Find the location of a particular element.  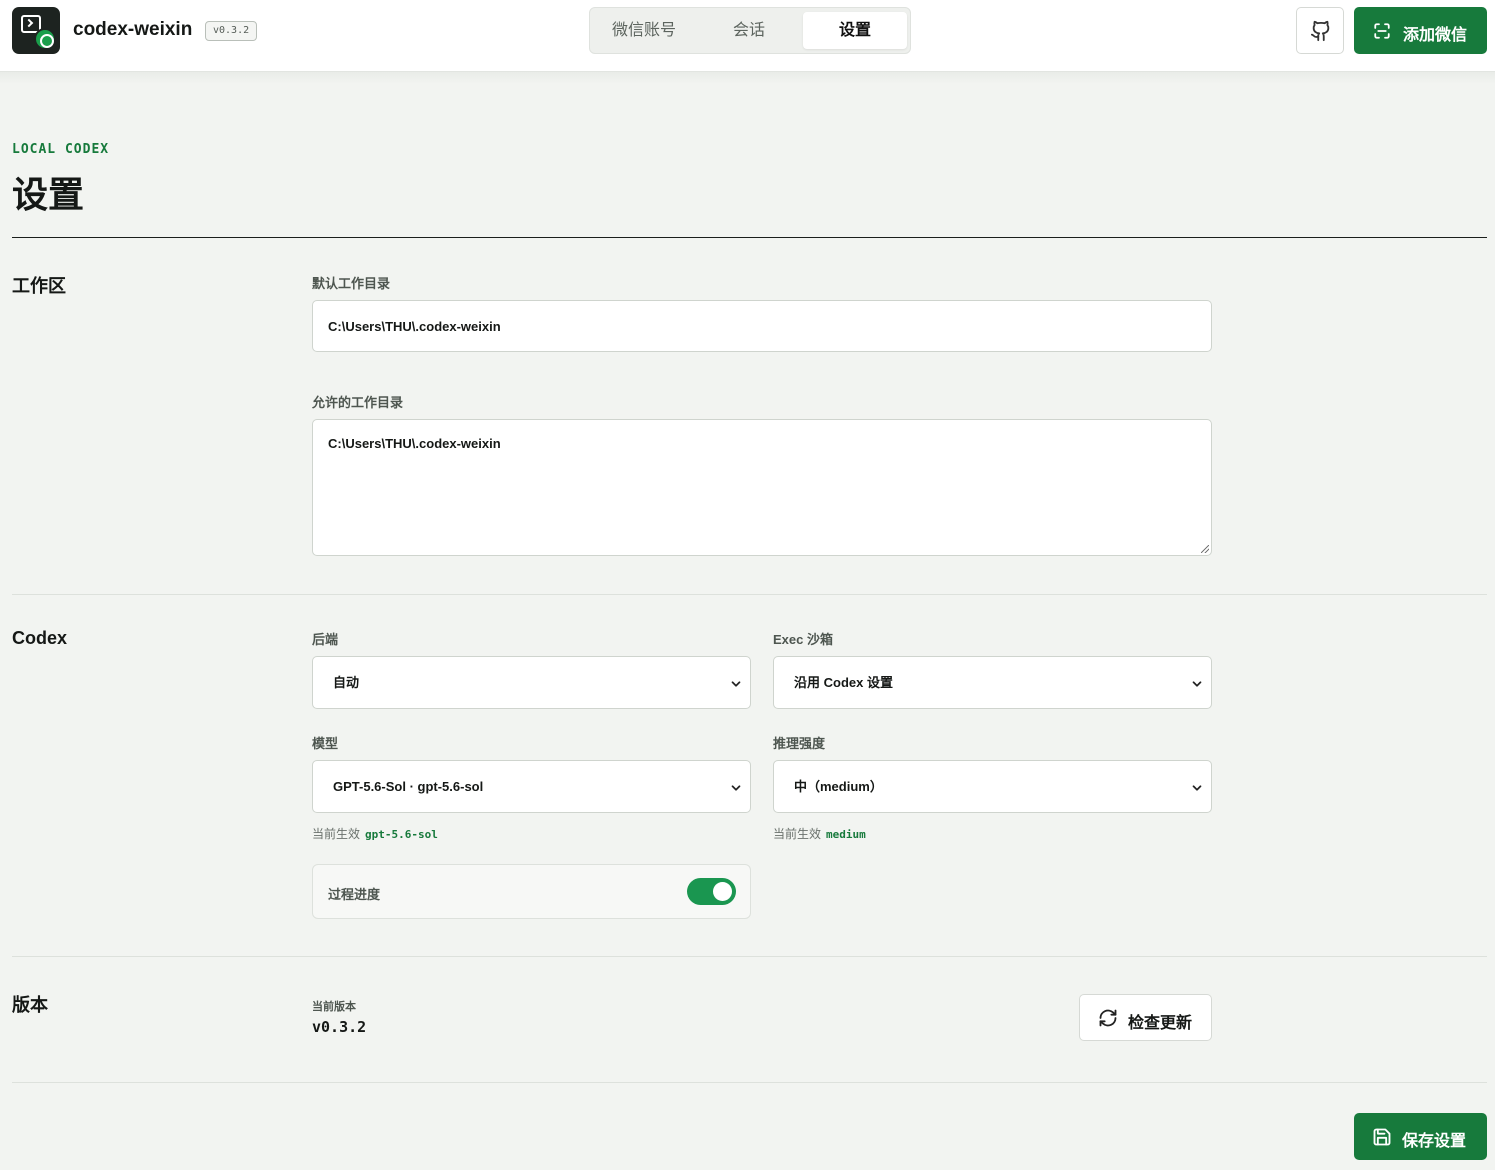

allowed-dirs-label: 允许的工作目录 is located at coordinates (358, 402).